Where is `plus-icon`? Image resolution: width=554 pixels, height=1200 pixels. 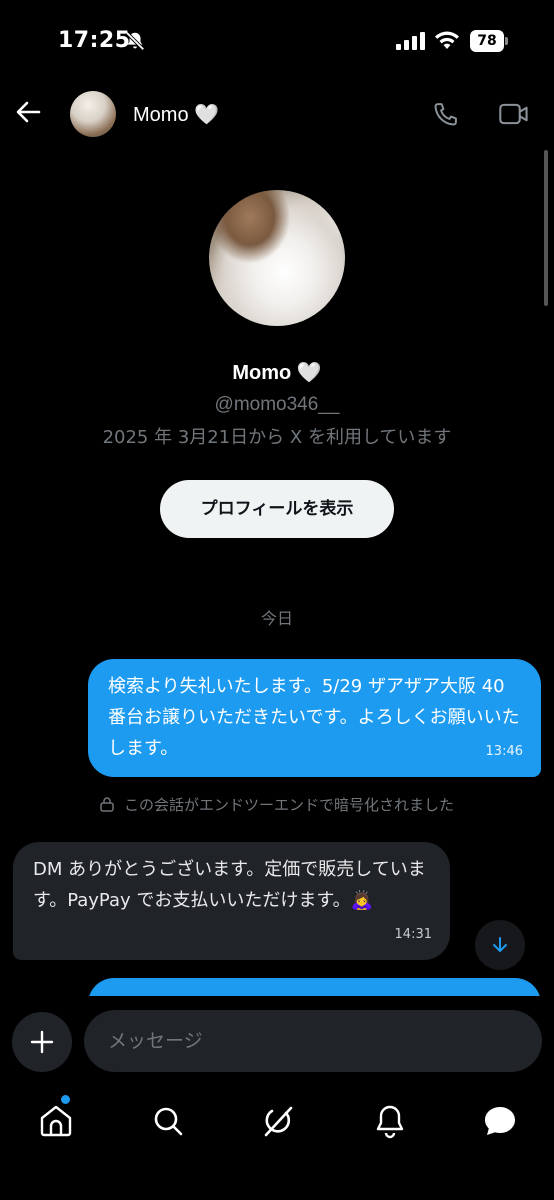
plus-icon is located at coordinates (42, 1042).